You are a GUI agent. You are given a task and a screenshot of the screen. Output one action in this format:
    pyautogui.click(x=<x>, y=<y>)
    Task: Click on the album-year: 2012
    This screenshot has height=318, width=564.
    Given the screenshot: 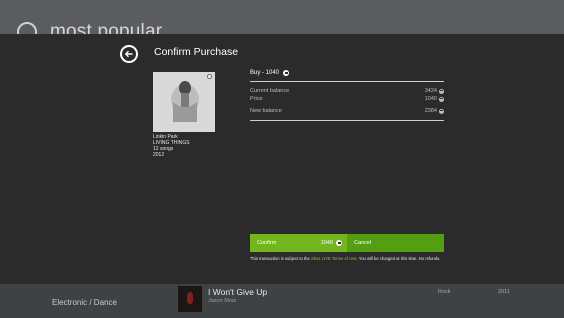 What is the action you would take?
    pyautogui.click(x=159, y=155)
    